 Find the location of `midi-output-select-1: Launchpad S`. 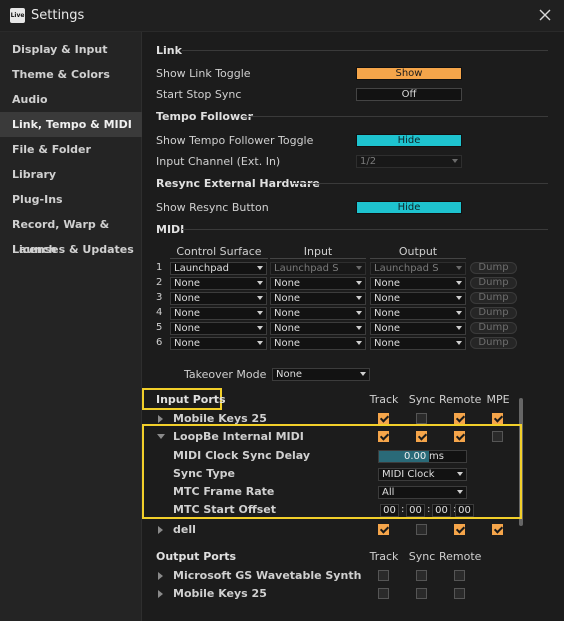

midi-output-select-1: Launchpad S is located at coordinates (418, 268).